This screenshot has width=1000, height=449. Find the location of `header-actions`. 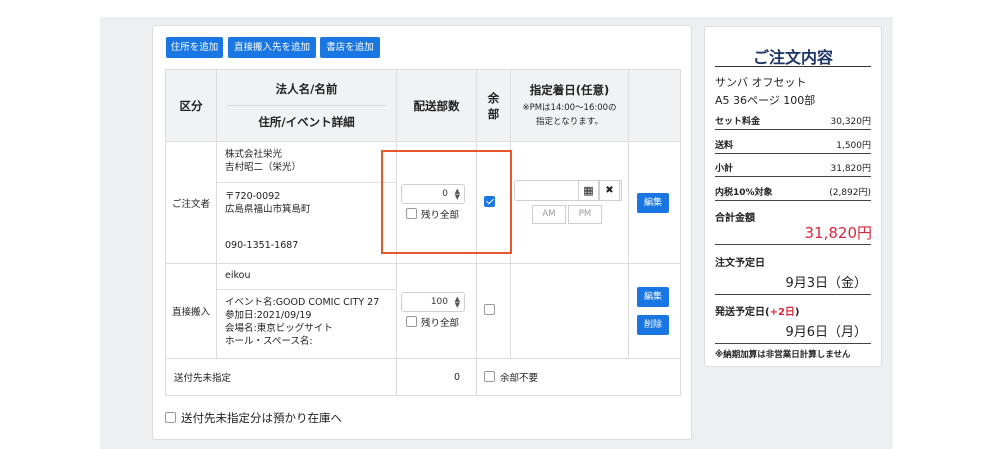

header-actions is located at coordinates (654, 105).